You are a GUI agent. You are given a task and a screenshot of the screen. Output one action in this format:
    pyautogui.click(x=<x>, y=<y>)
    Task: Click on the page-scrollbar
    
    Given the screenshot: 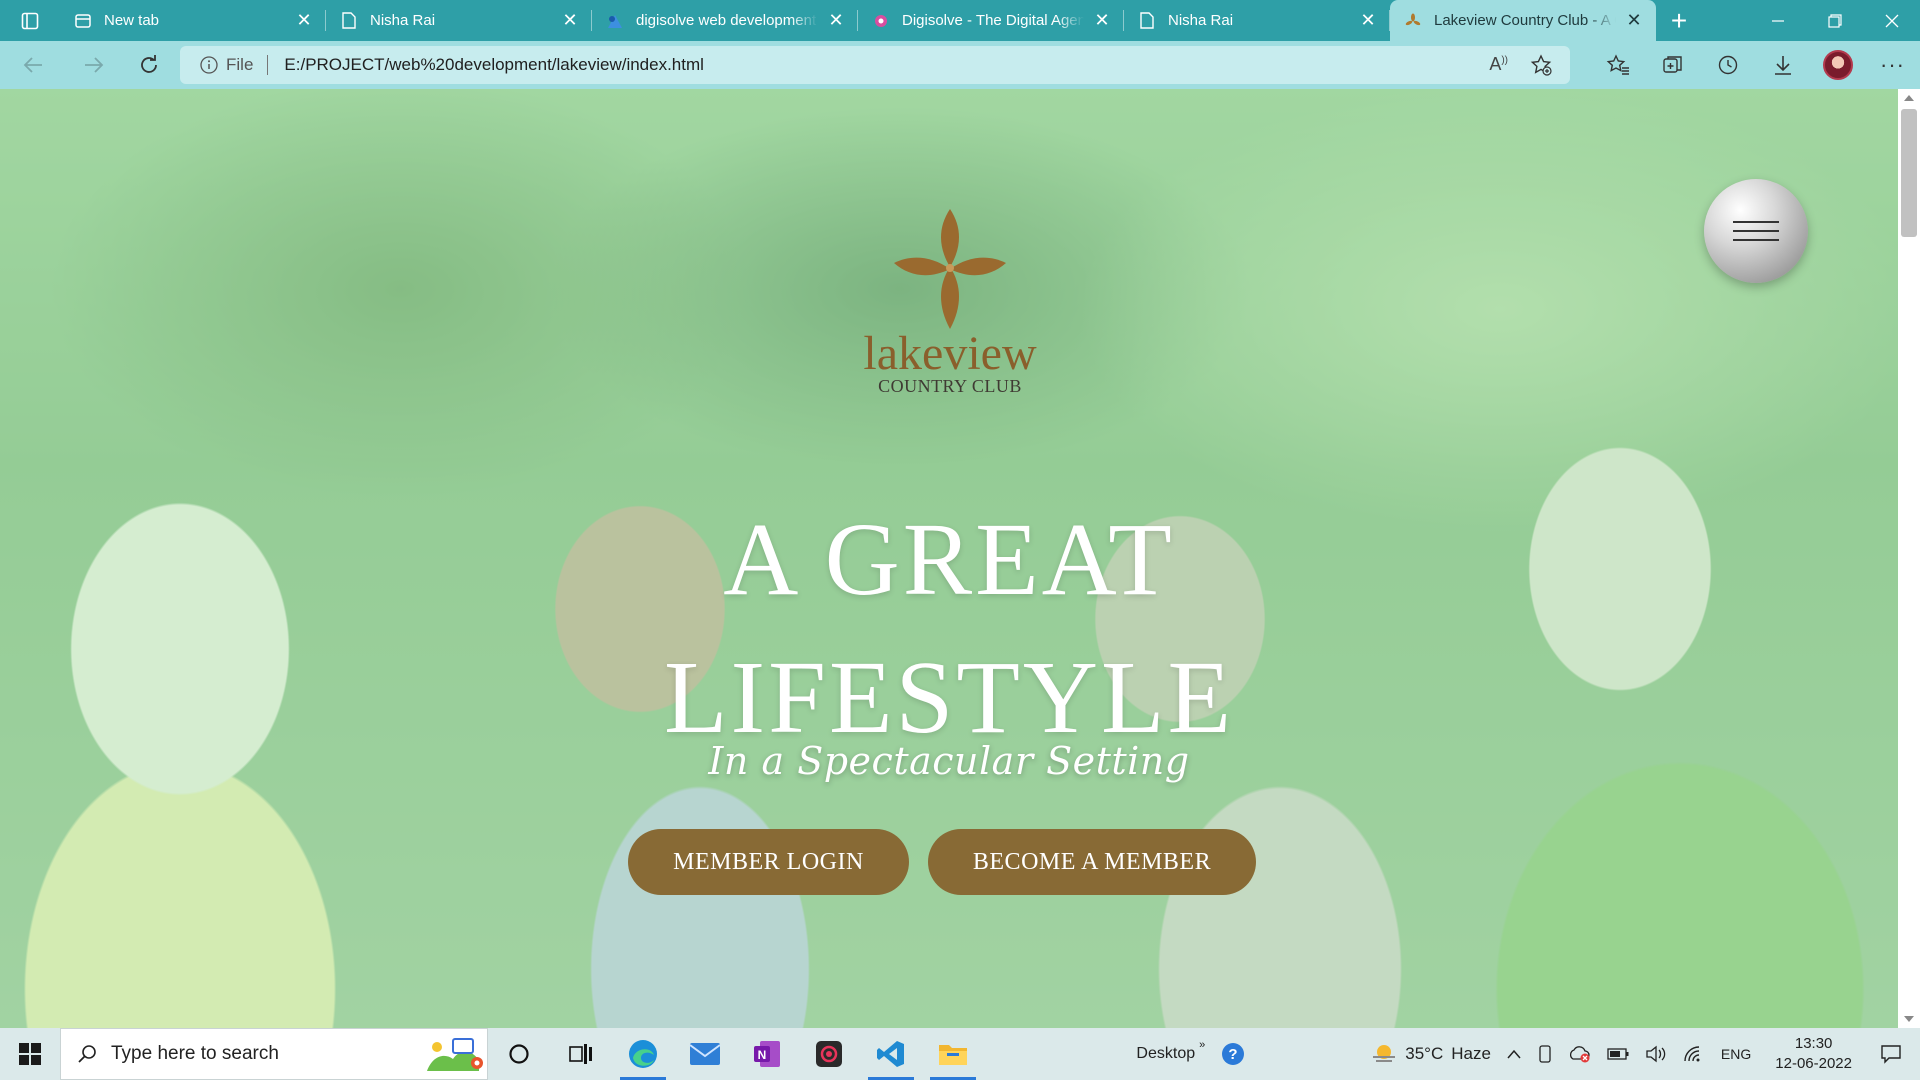 What is the action you would take?
    pyautogui.click(x=1909, y=558)
    